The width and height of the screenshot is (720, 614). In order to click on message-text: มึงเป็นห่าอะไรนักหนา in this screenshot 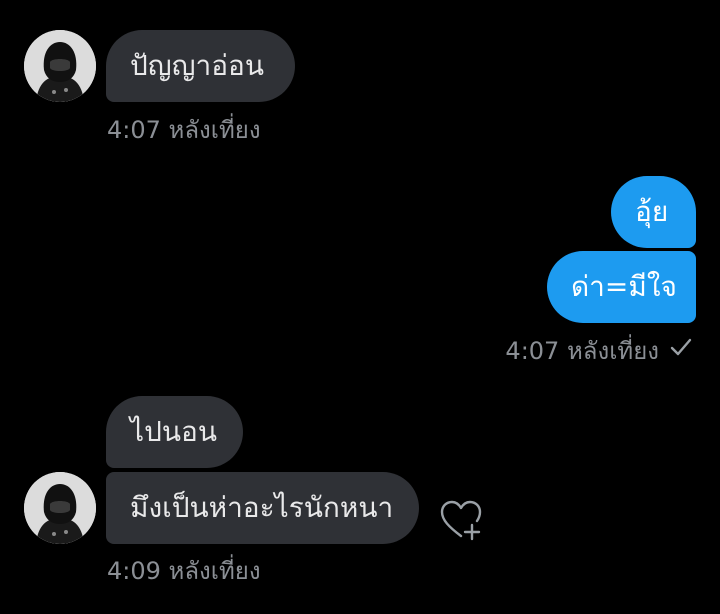, I will do `click(262, 507)`.